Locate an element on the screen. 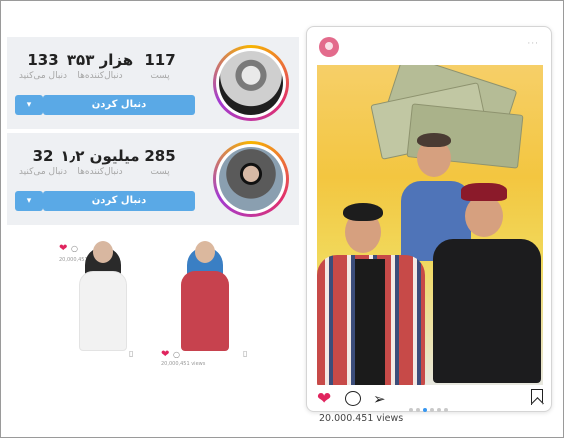 The width and height of the screenshot is (564, 438). following-stat: 133 دنبال می‌کنید is located at coordinates (43, 66).